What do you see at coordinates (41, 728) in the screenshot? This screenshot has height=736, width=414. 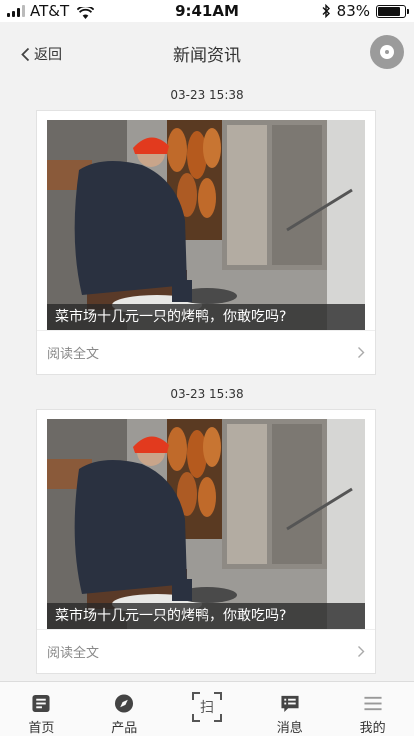 I see `tab-label: 首页` at bounding box center [41, 728].